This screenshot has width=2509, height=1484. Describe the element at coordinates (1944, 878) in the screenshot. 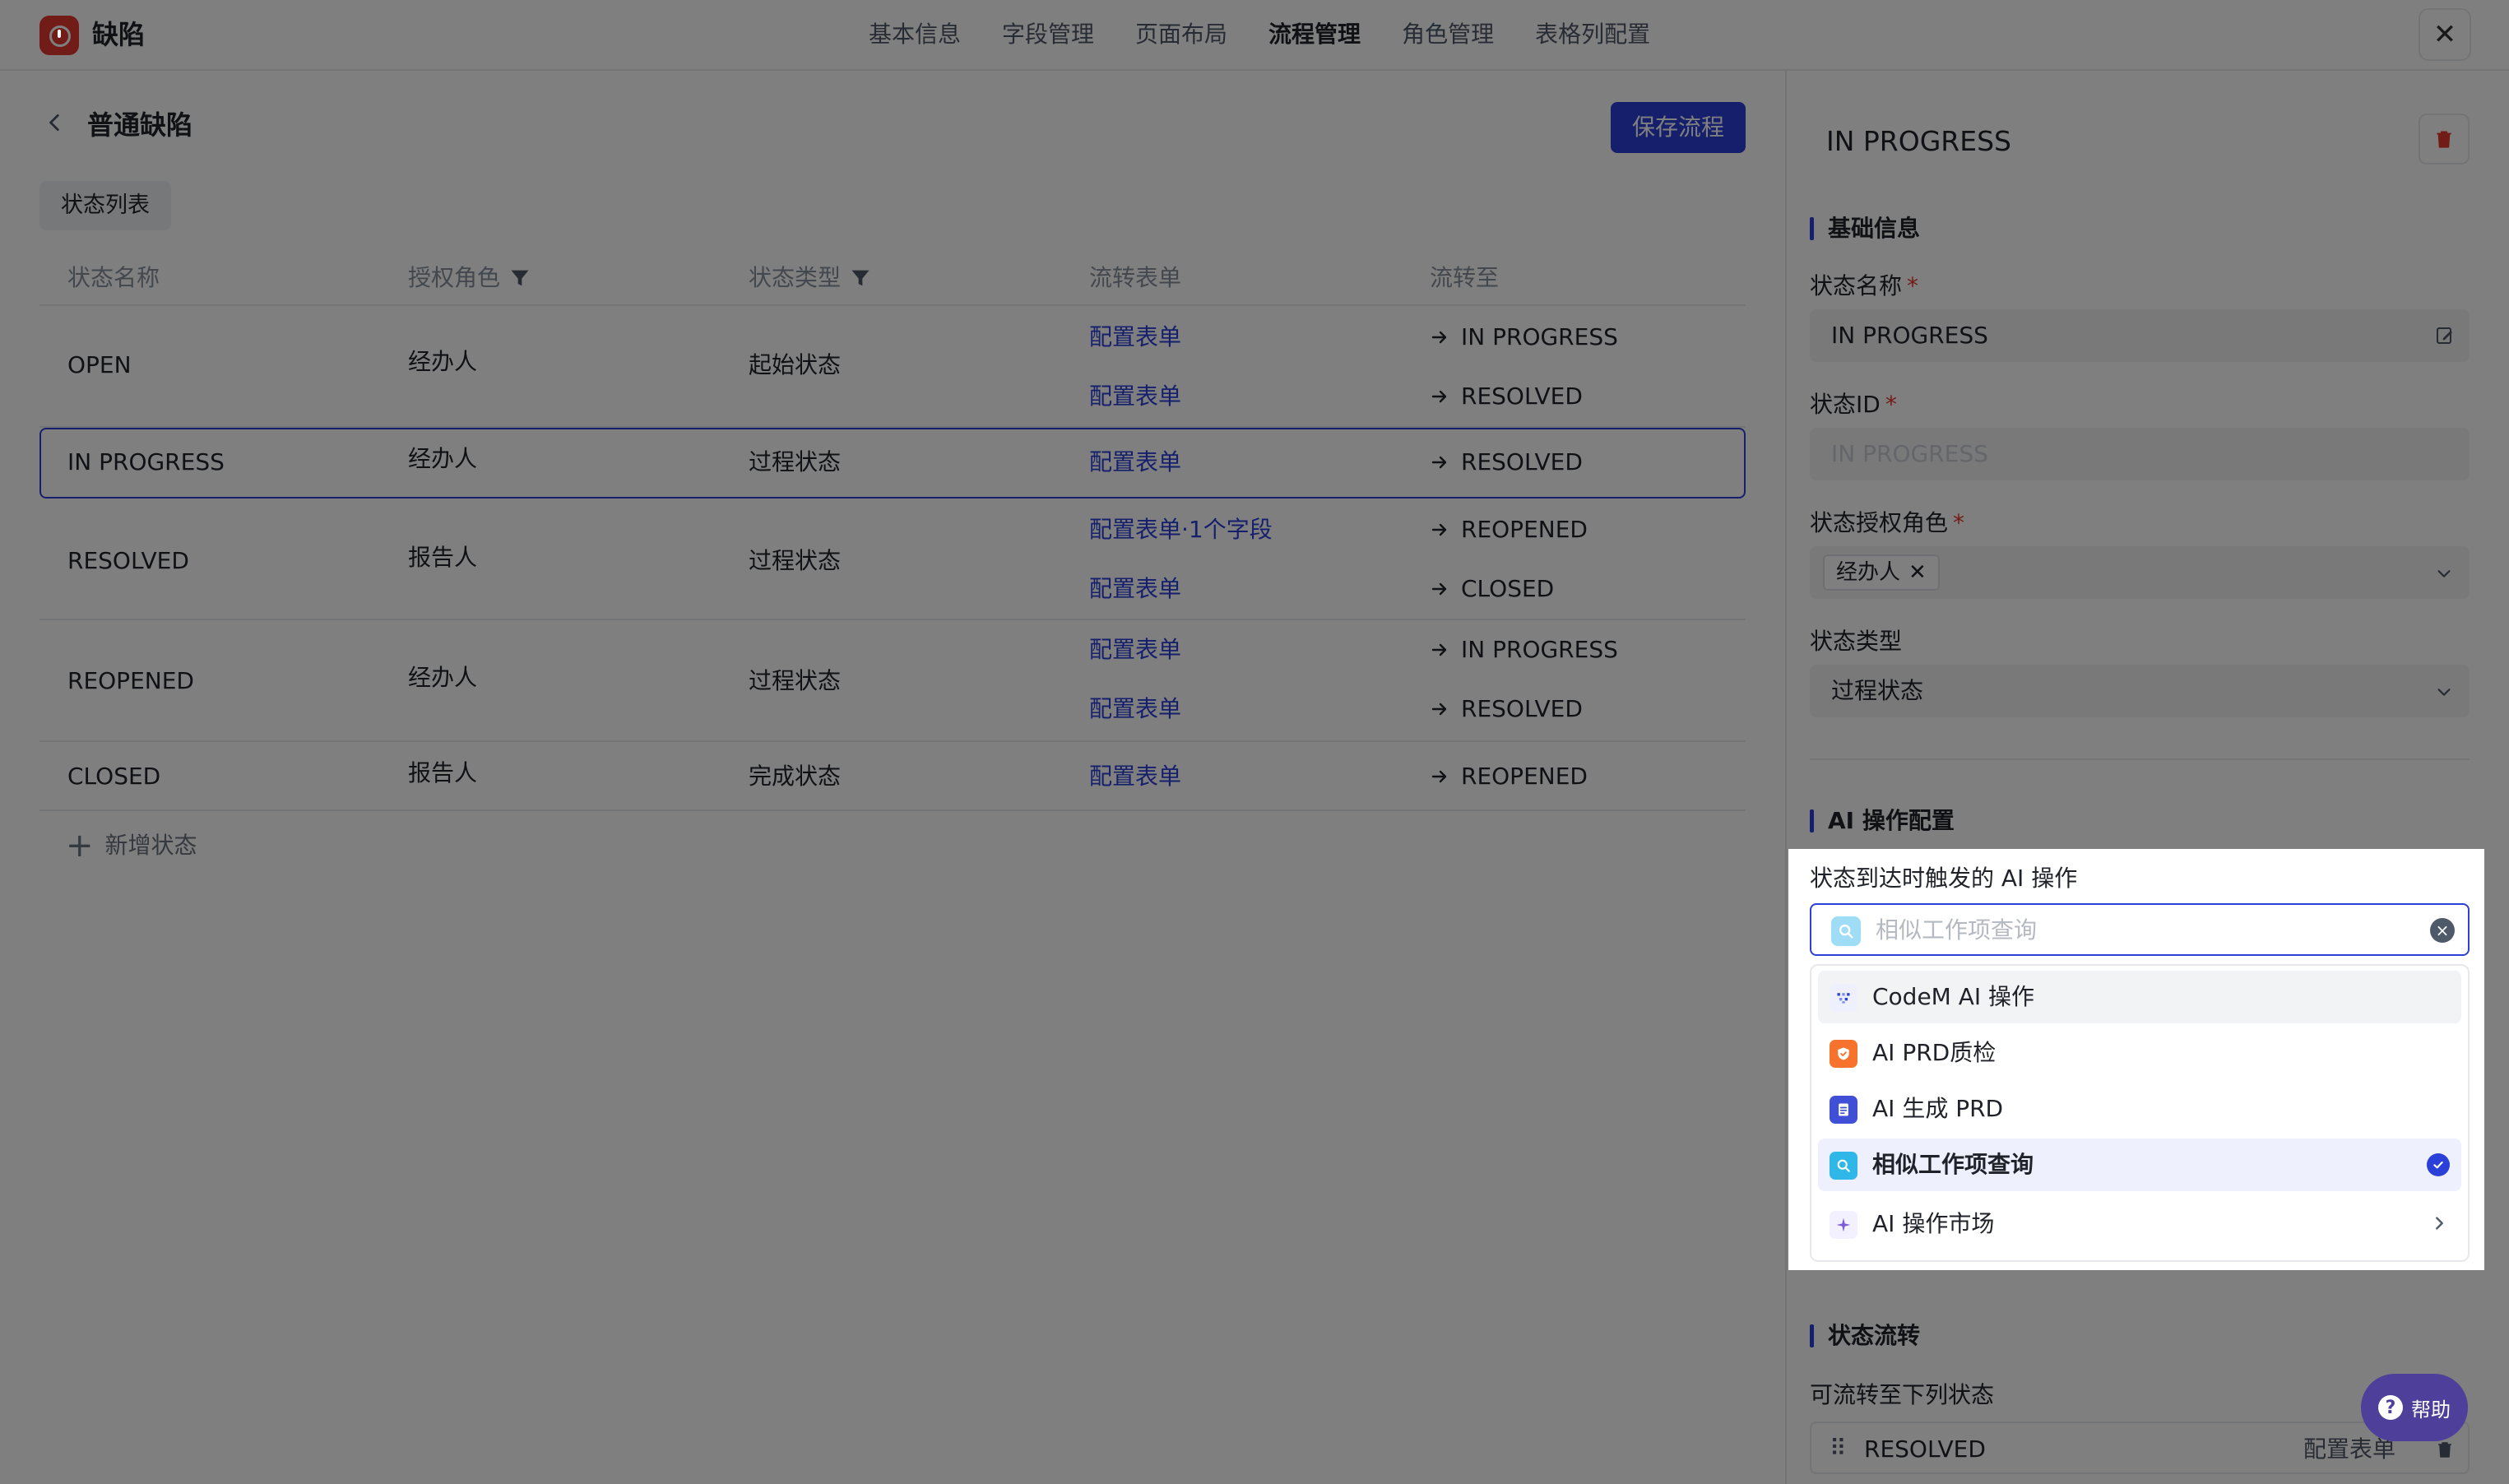

I see `ai-trigger-label: 状态到达时触发的 AI 操作` at that location.